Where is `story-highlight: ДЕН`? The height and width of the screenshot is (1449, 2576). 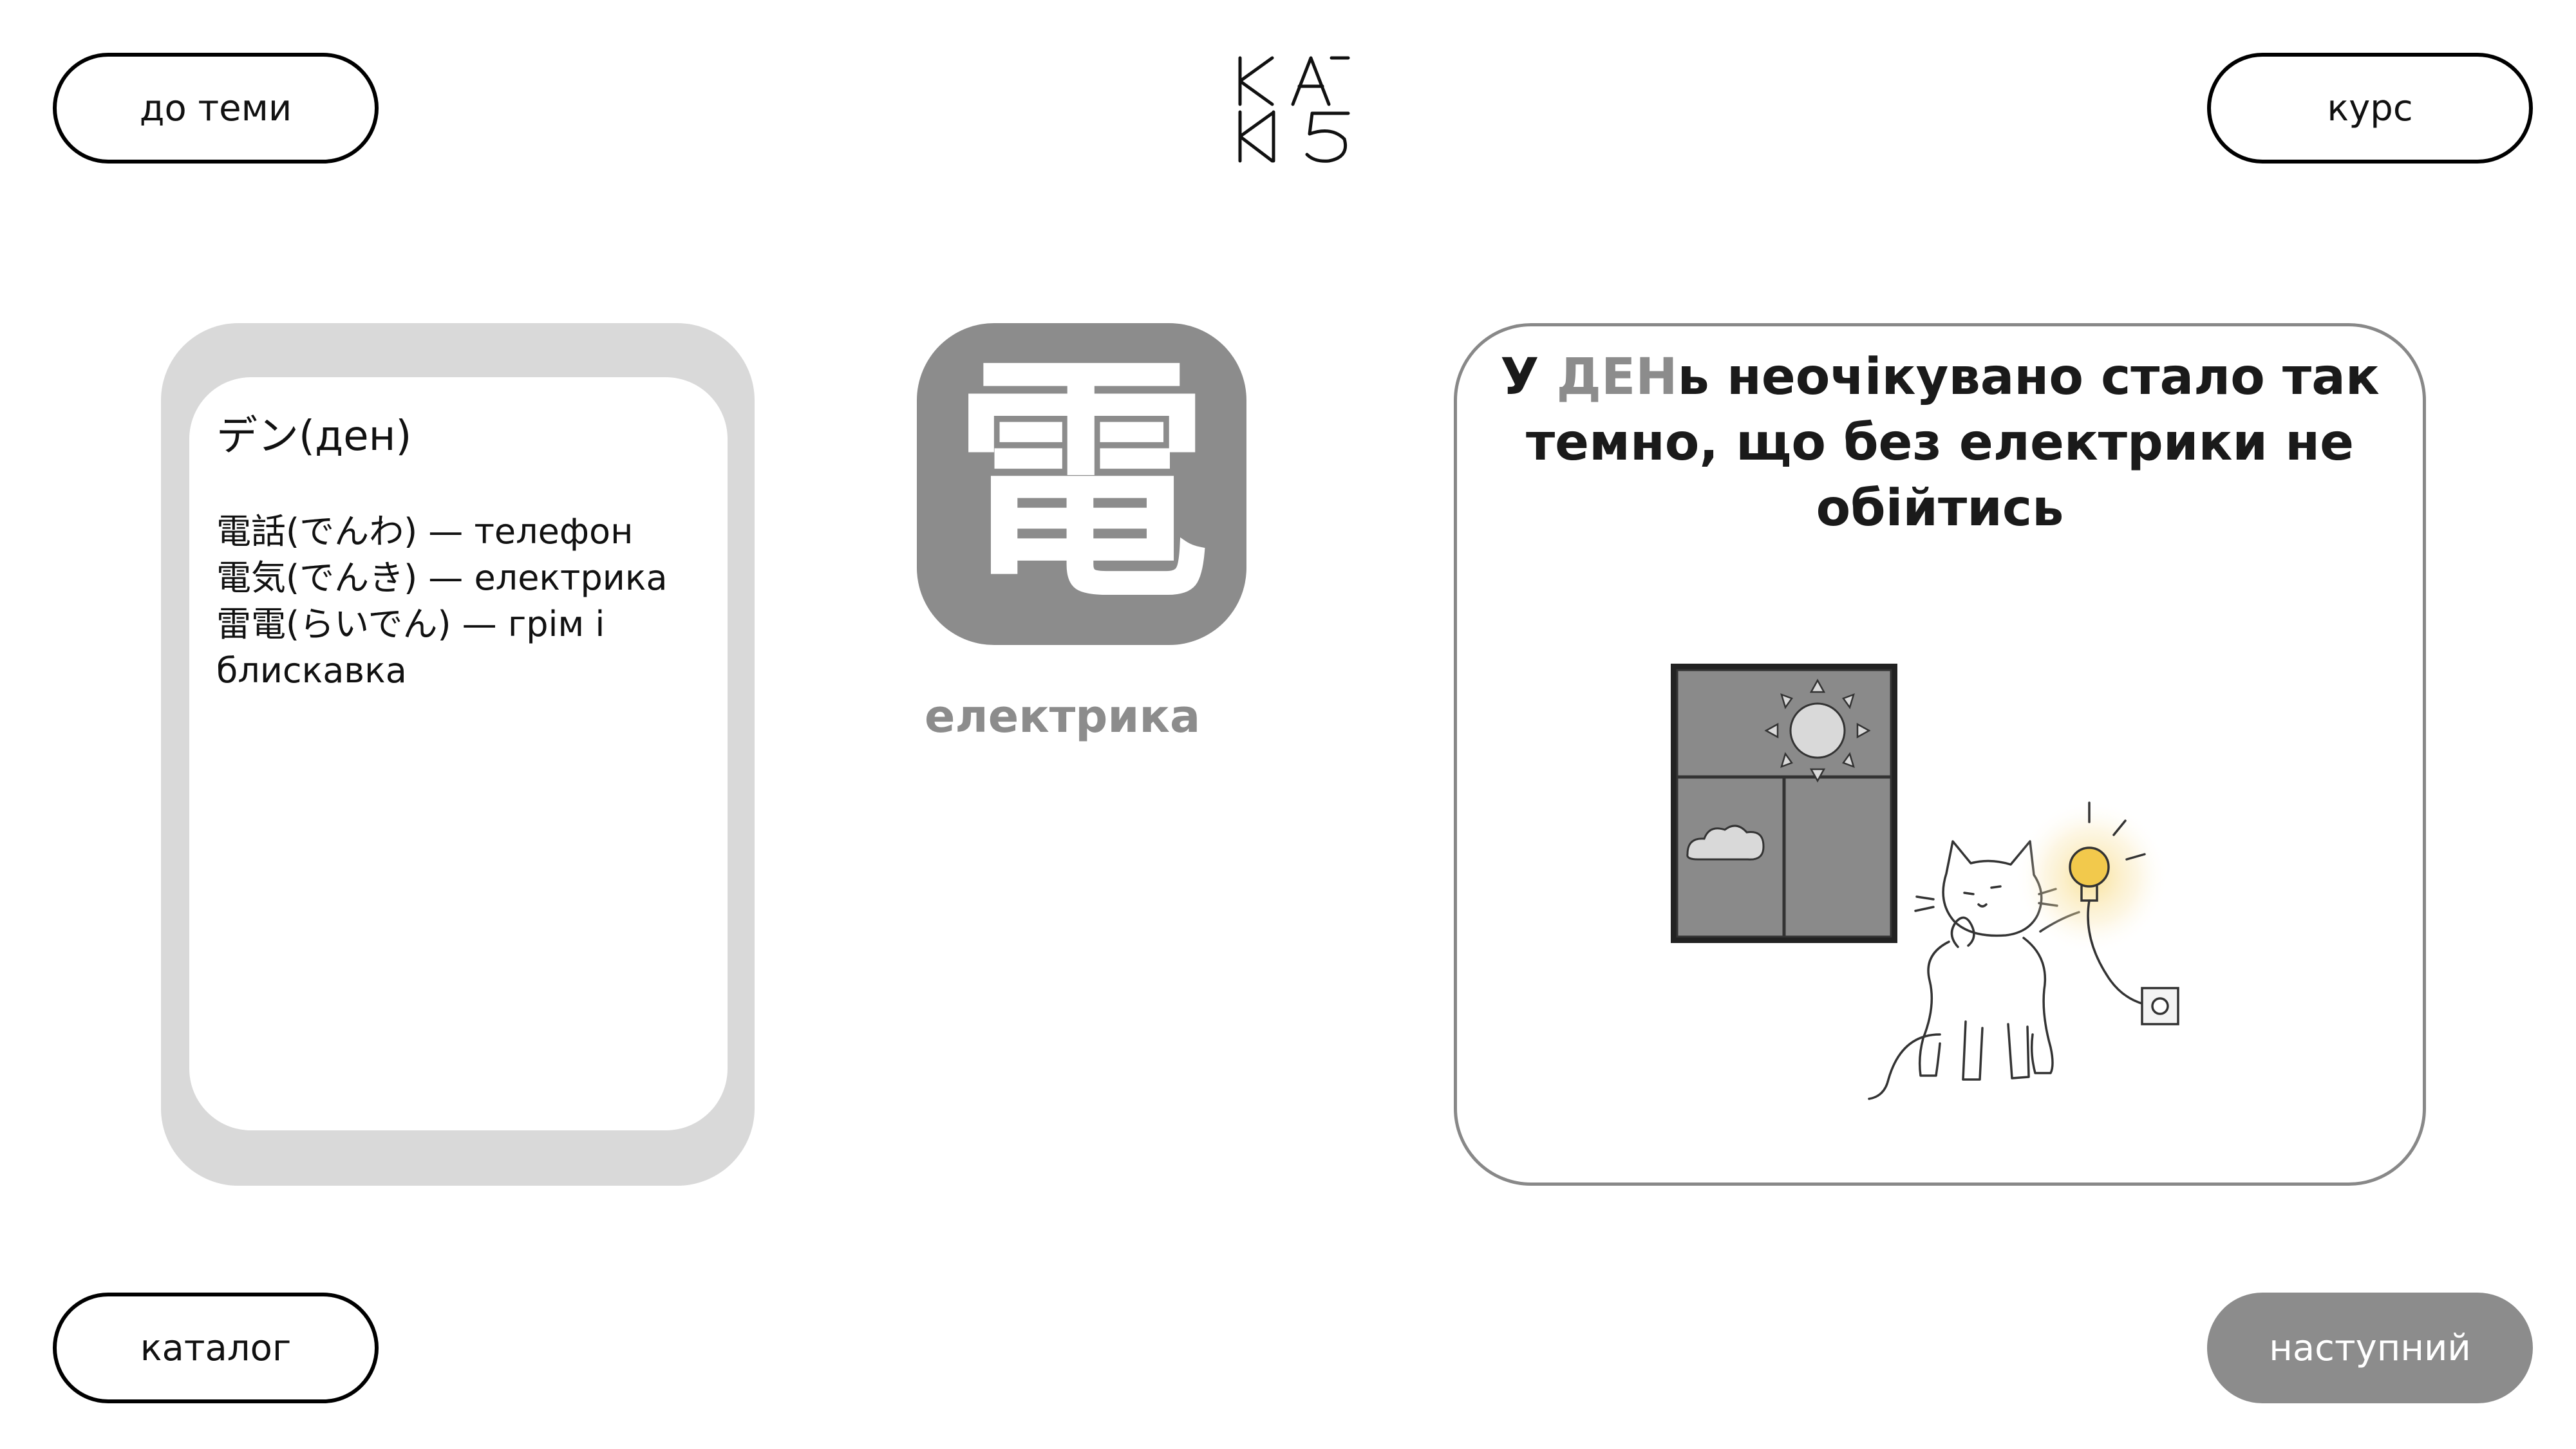
story-highlight: ДЕН is located at coordinates (1617, 377).